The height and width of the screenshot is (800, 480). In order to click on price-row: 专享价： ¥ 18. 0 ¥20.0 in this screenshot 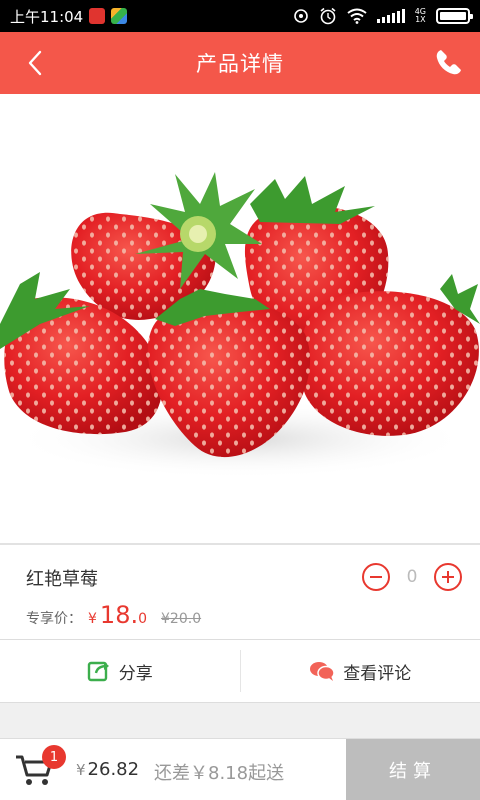, I will do `click(113, 615)`.